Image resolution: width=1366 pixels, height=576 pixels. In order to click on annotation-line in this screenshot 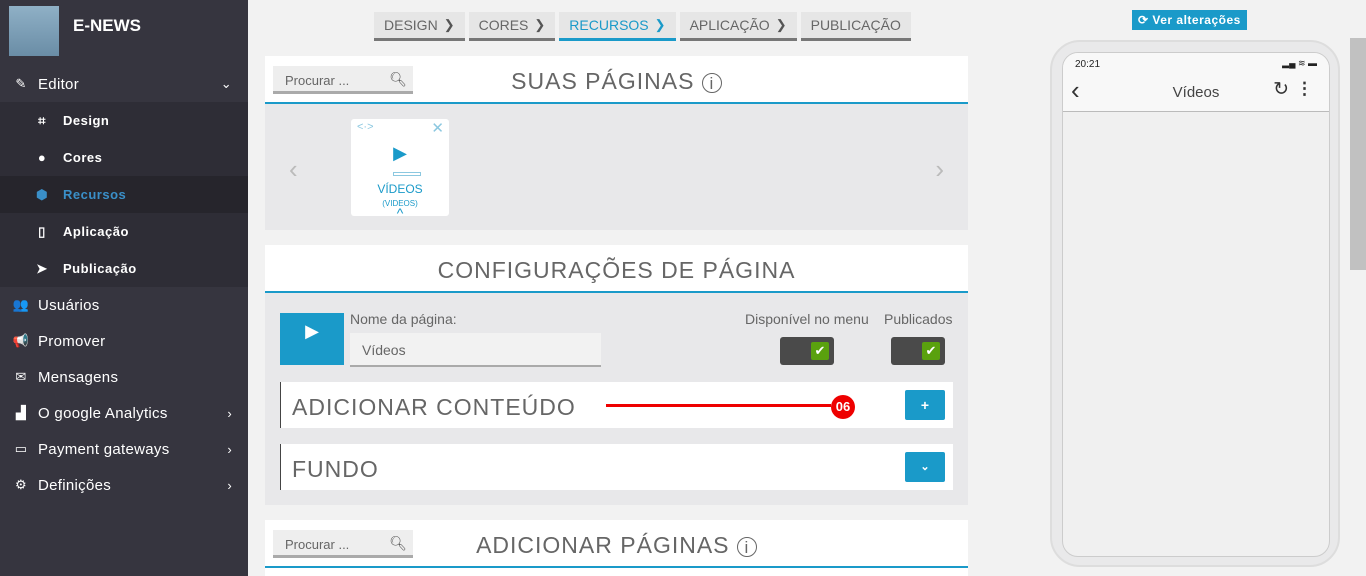, I will do `click(718, 405)`.